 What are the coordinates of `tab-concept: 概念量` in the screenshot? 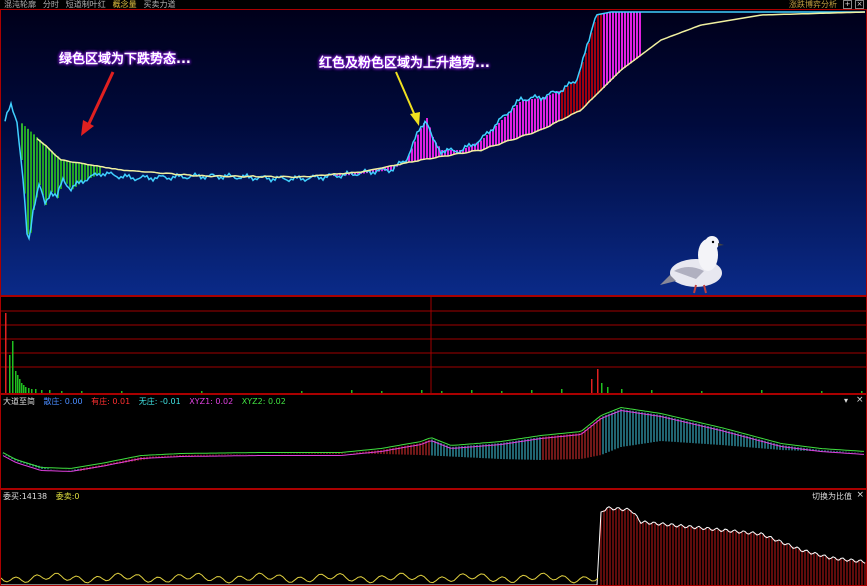 It's located at (125, 4).